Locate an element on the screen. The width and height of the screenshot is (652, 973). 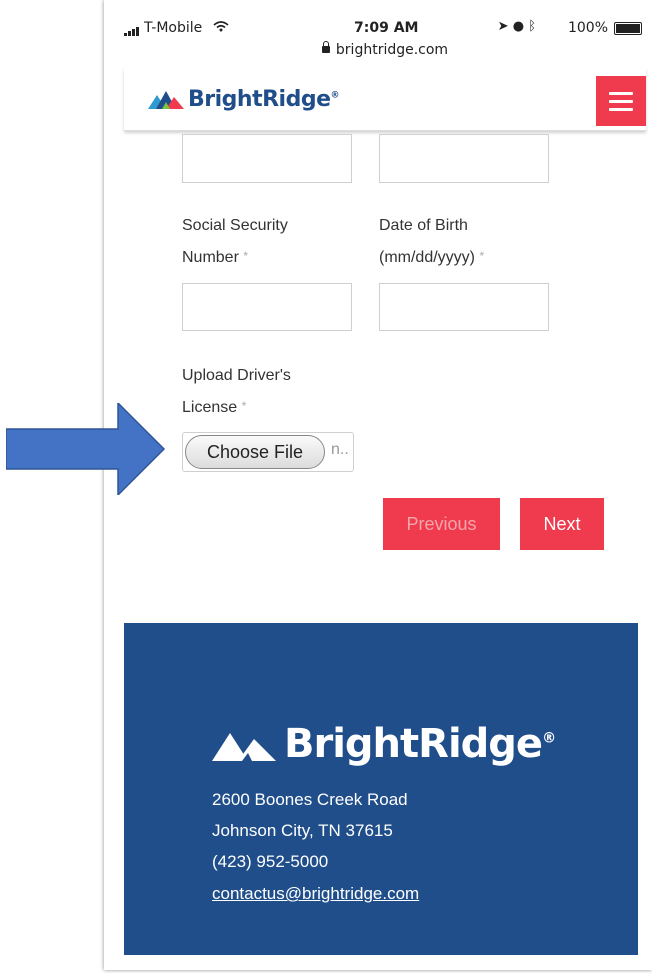
footer-address-line1: 2600 Boones Creek Road is located at coordinates (310, 799).